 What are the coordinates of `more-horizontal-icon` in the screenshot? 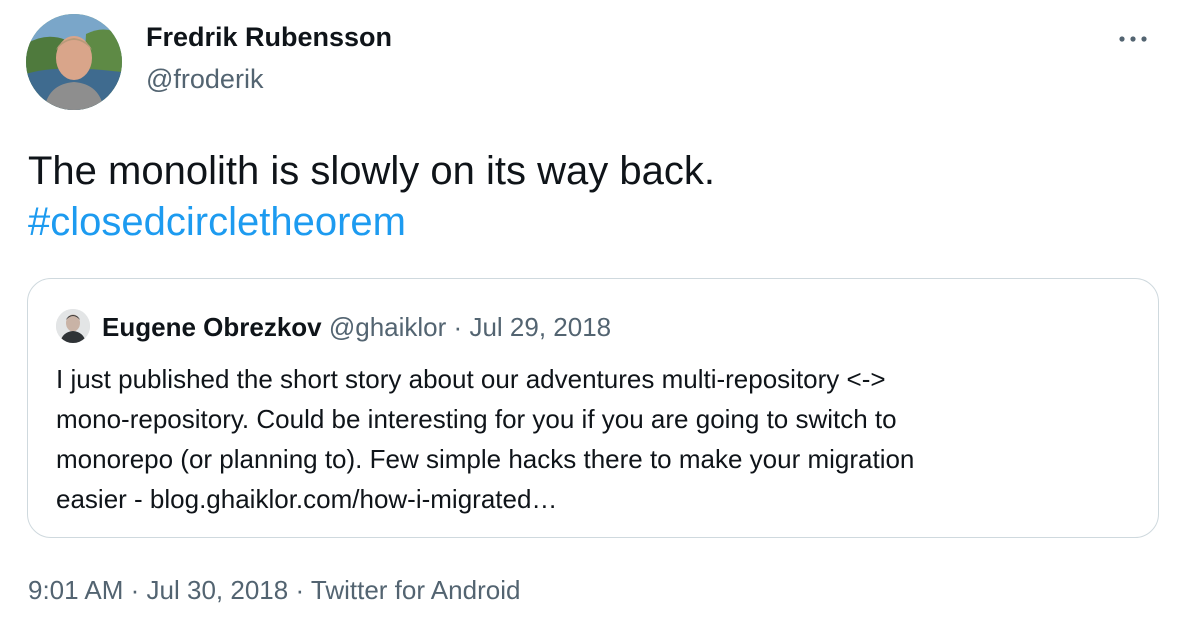 It's located at (1133, 39).